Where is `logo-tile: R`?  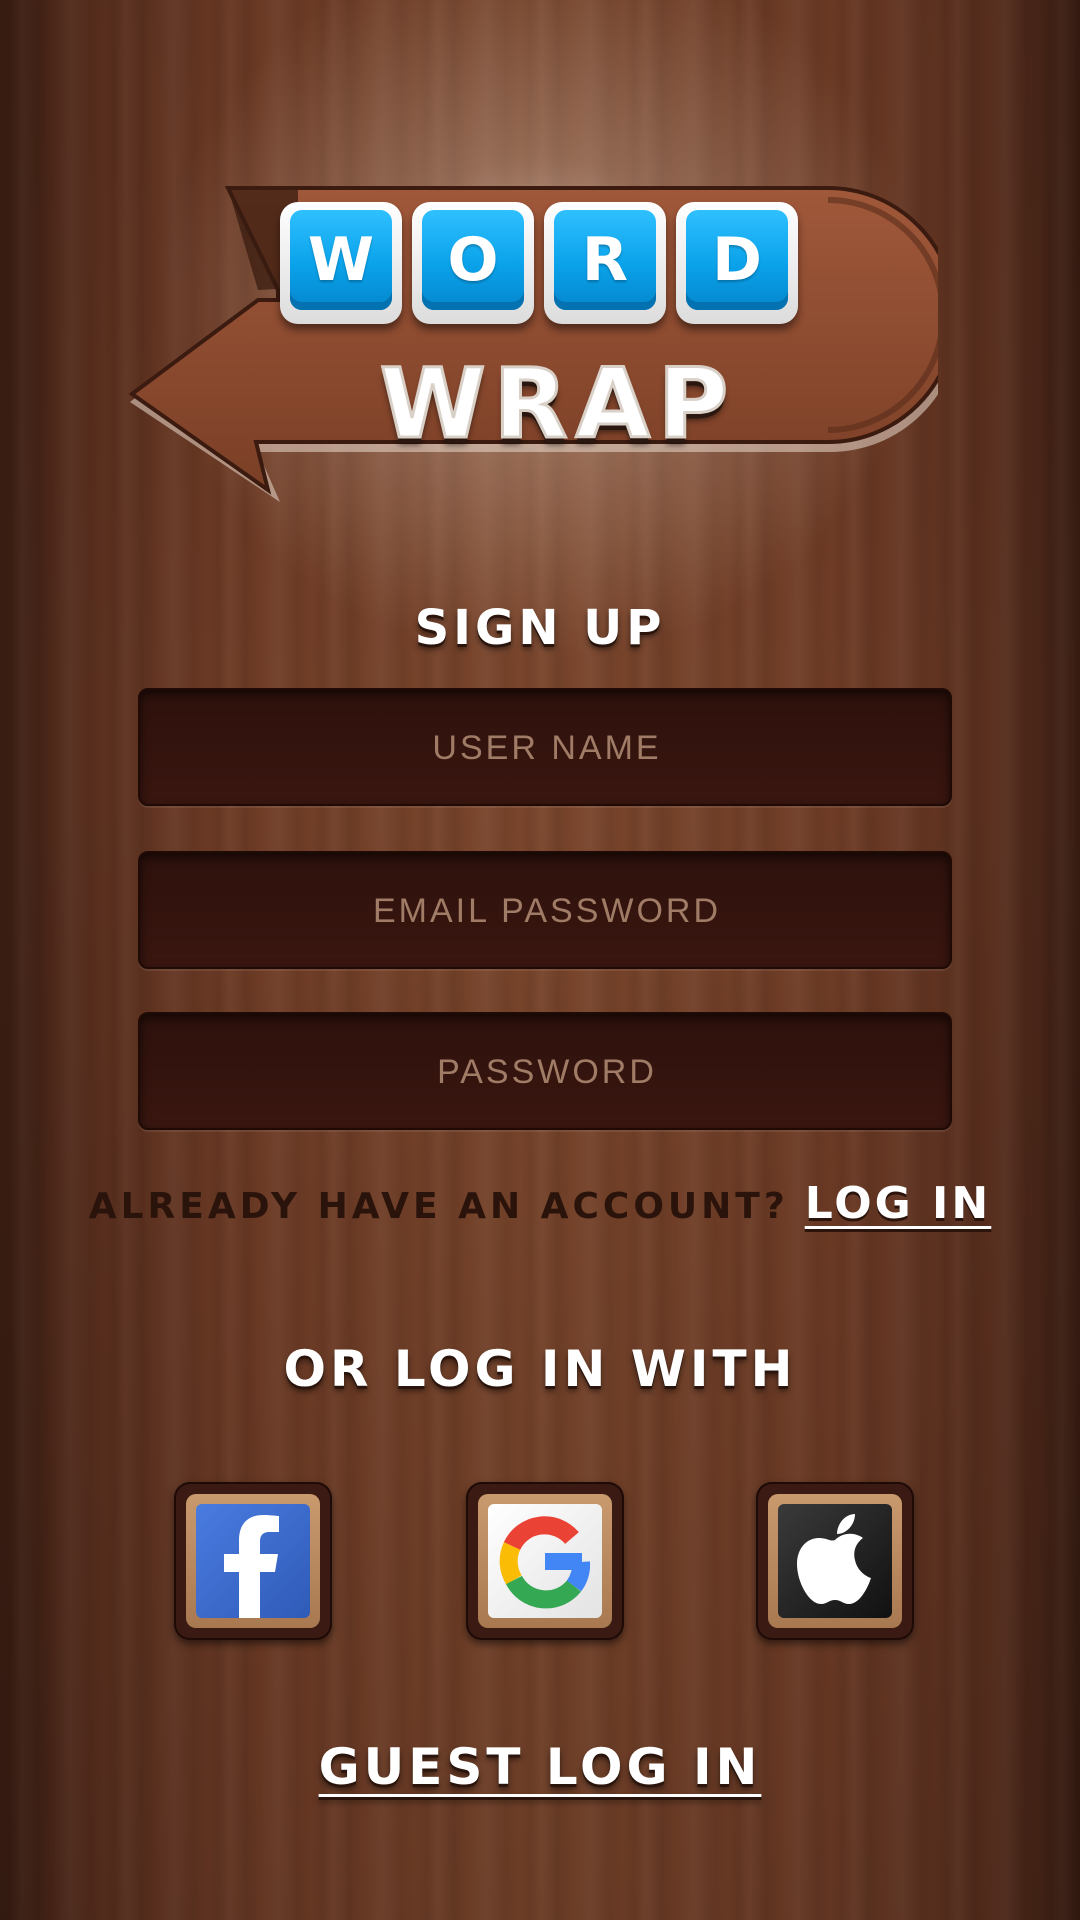
logo-tile: R is located at coordinates (605, 263).